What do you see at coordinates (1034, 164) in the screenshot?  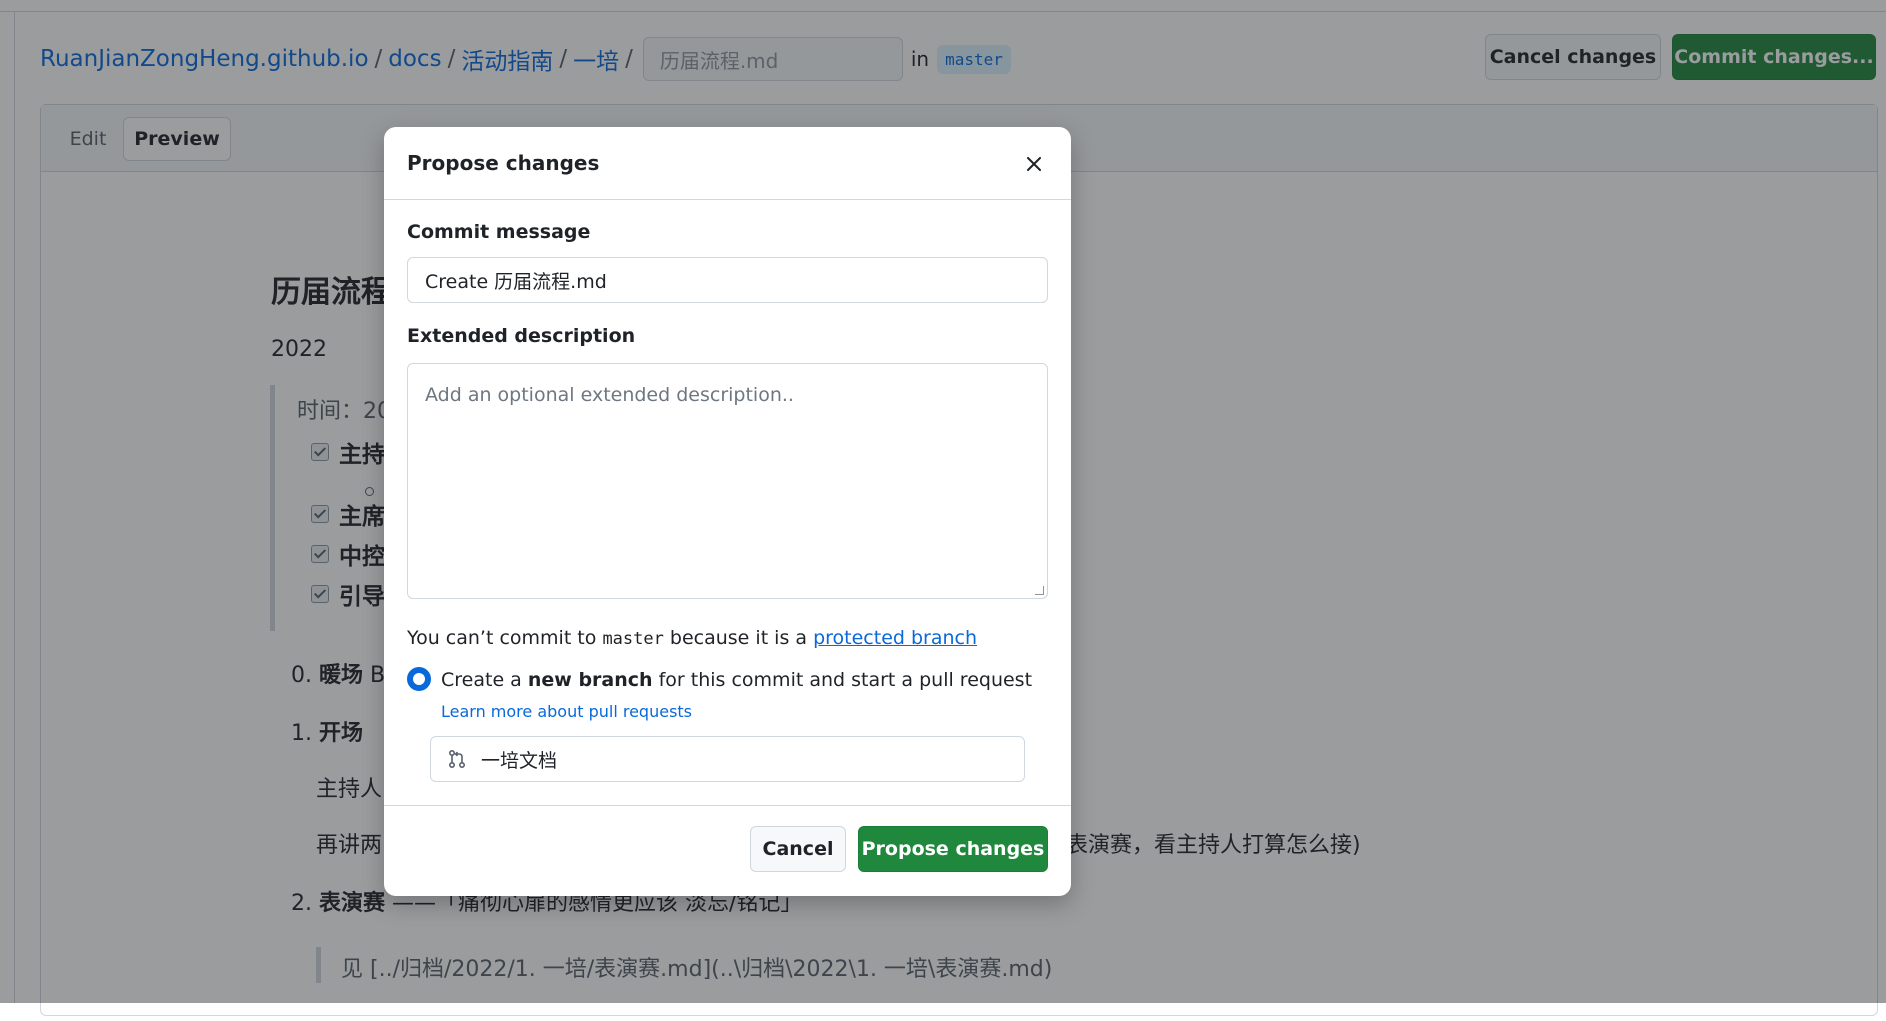 I see `close-icon` at bounding box center [1034, 164].